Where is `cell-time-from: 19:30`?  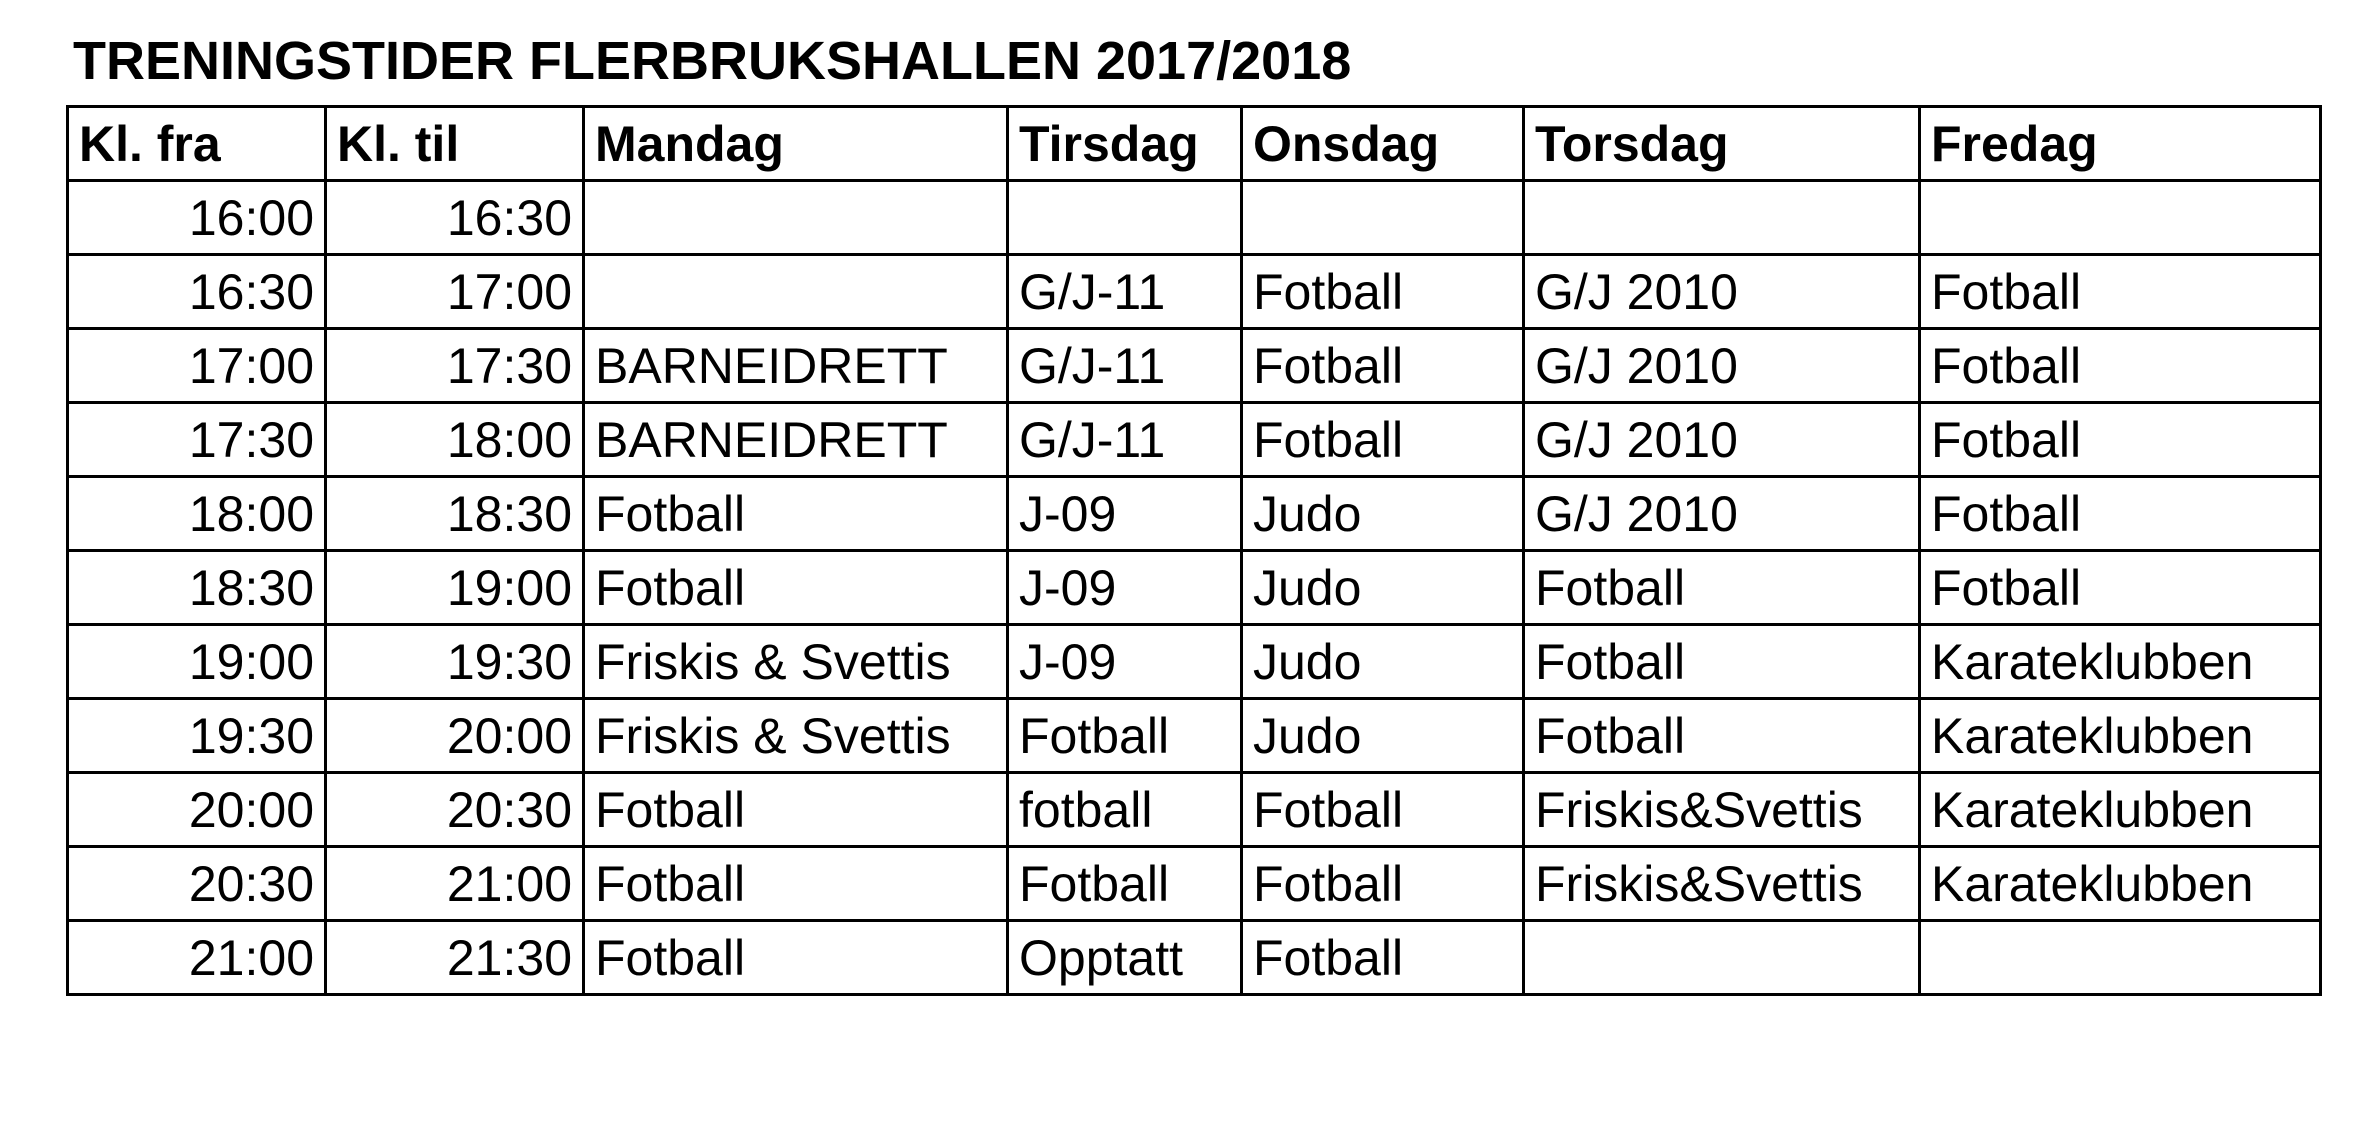 cell-time-from: 19:30 is located at coordinates (196, 735).